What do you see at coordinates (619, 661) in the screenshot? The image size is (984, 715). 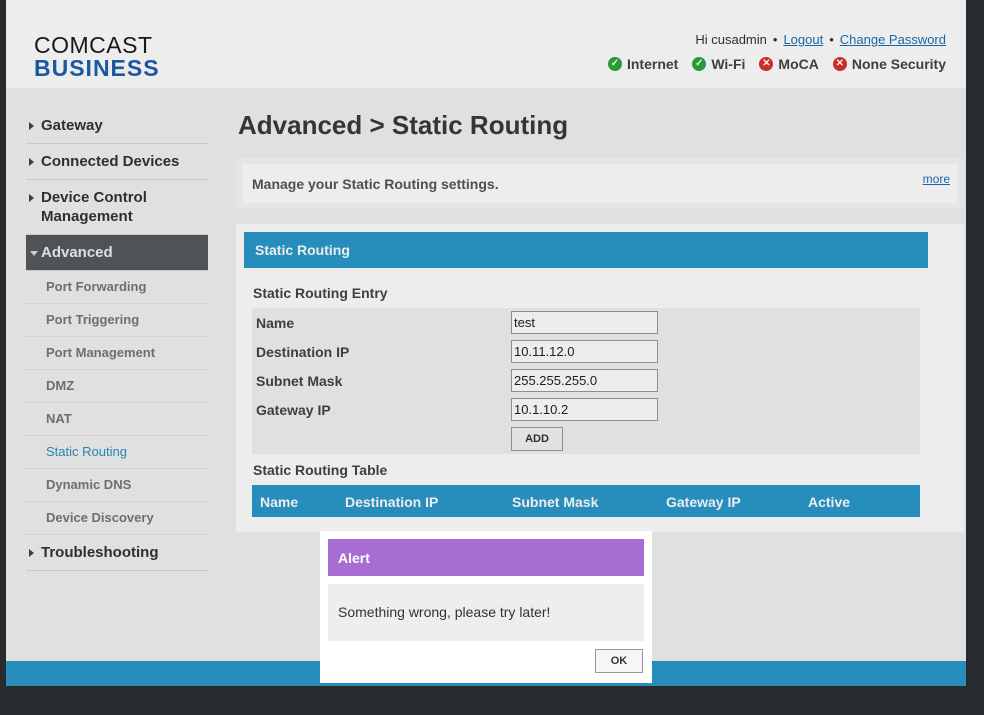 I see `ok-button: OK` at bounding box center [619, 661].